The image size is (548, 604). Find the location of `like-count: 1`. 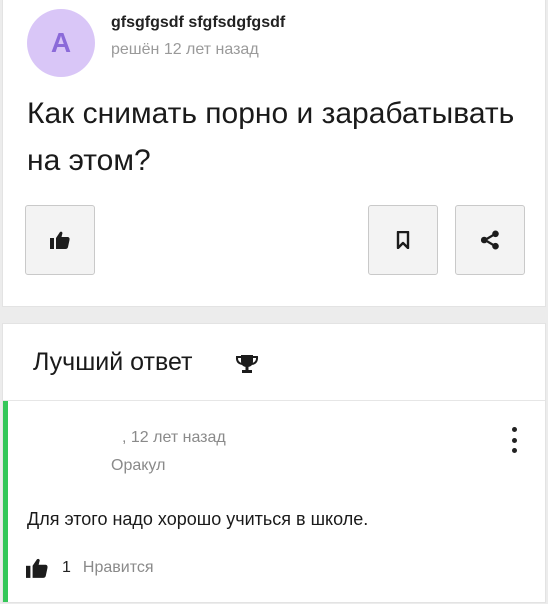

like-count: 1 is located at coordinates (66, 567).